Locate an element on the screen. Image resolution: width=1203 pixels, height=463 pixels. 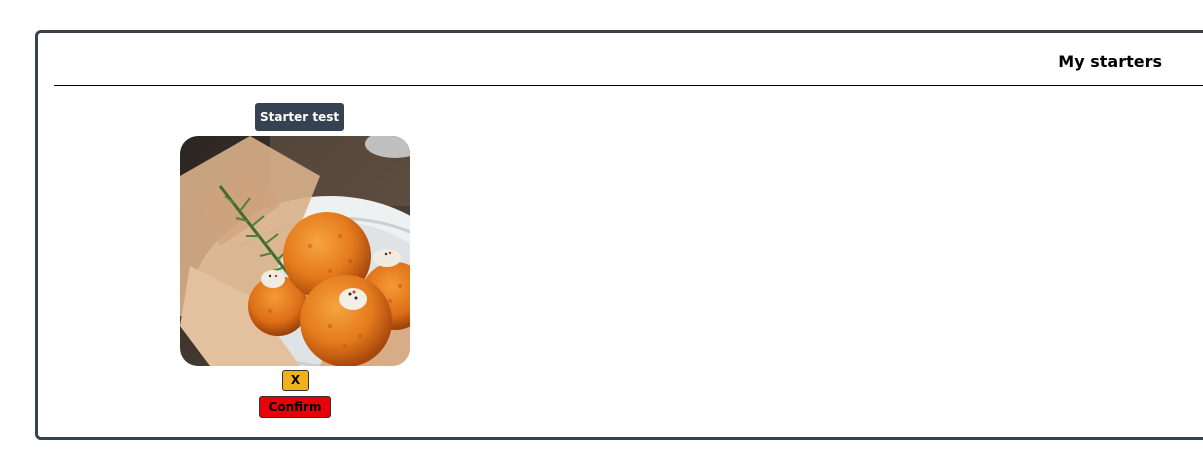
title-divider is located at coordinates (628, 85).